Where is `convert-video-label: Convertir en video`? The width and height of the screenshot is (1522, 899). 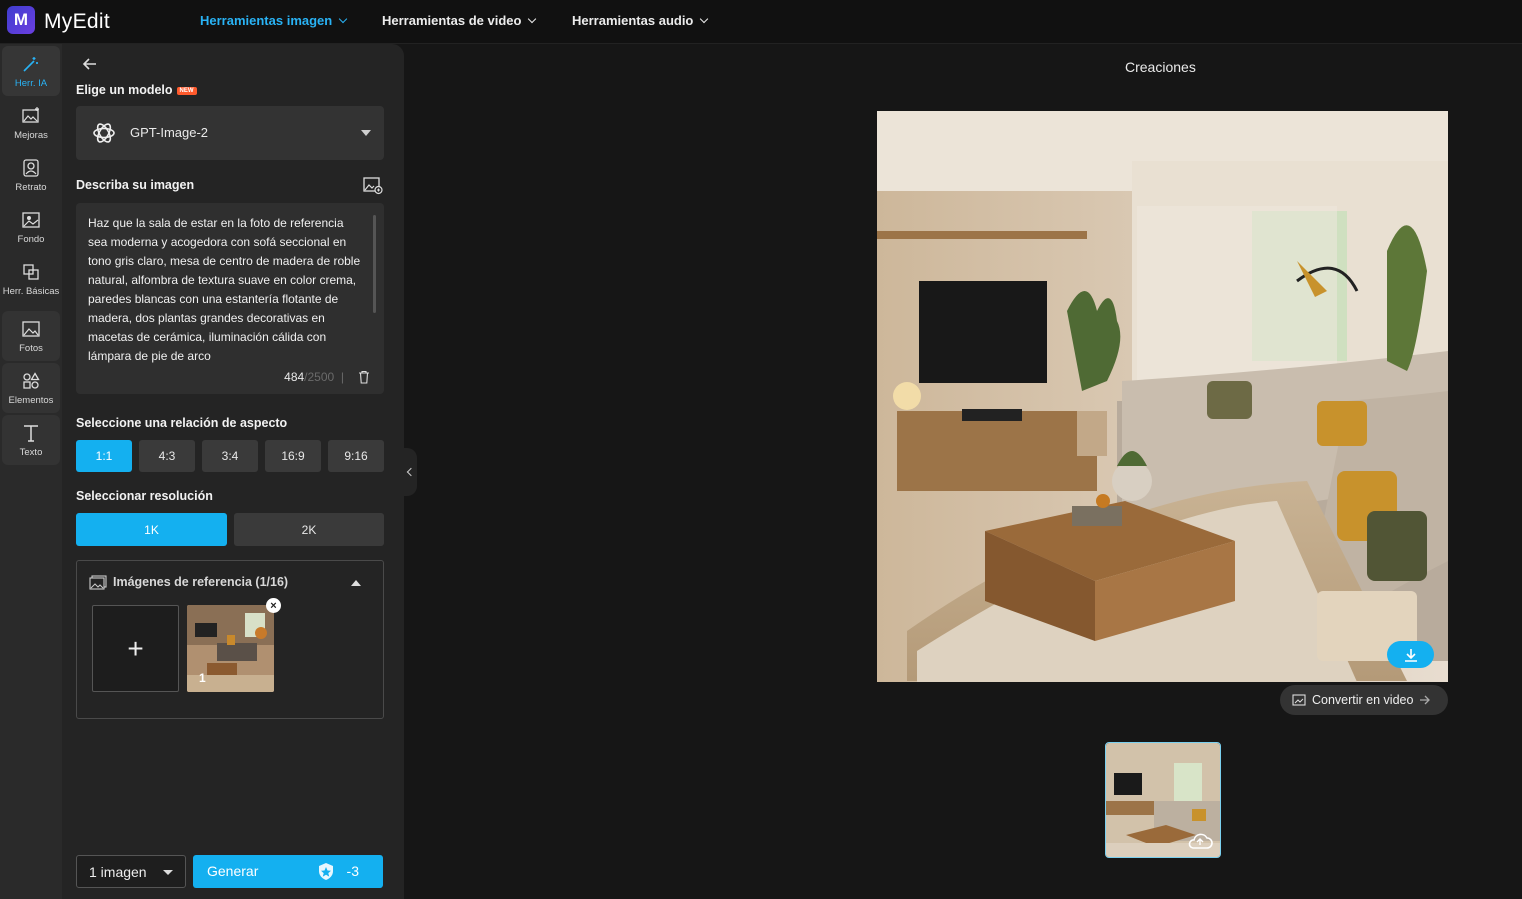
convert-video-label: Convertir en video is located at coordinates (1363, 700).